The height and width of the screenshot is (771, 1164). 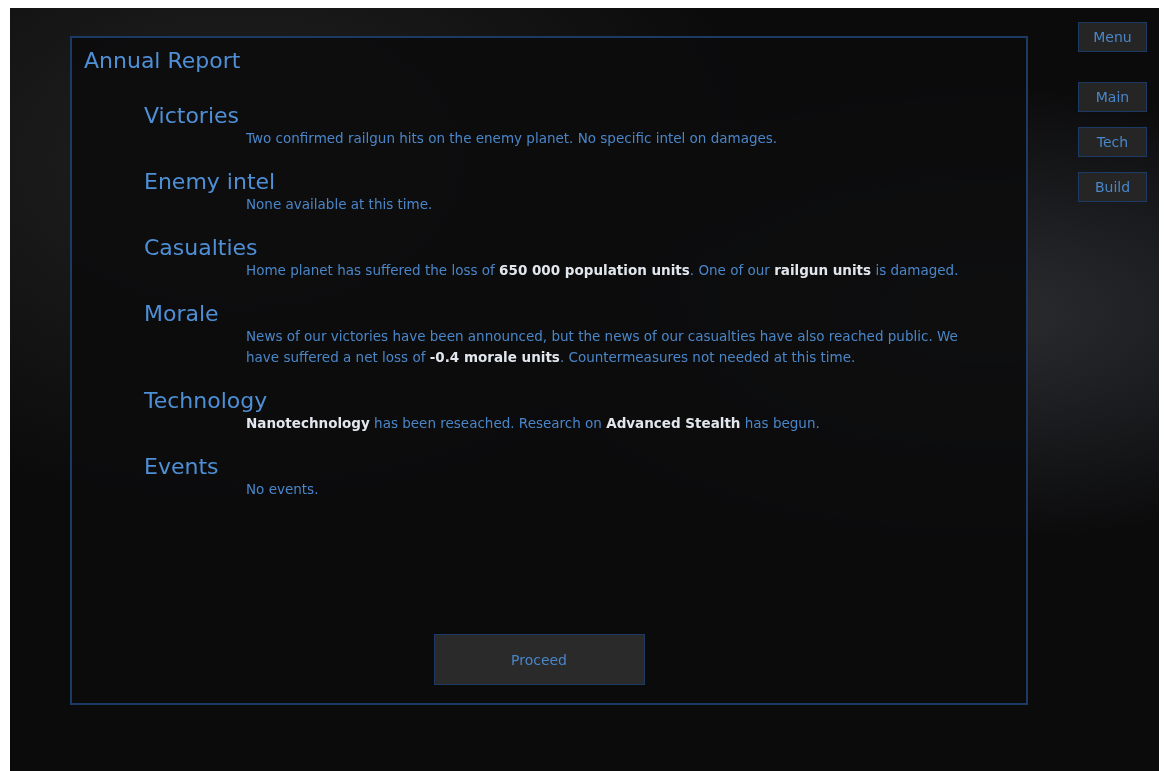 What do you see at coordinates (182, 313) in the screenshot?
I see `section-heading: Morale` at bounding box center [182, 313].